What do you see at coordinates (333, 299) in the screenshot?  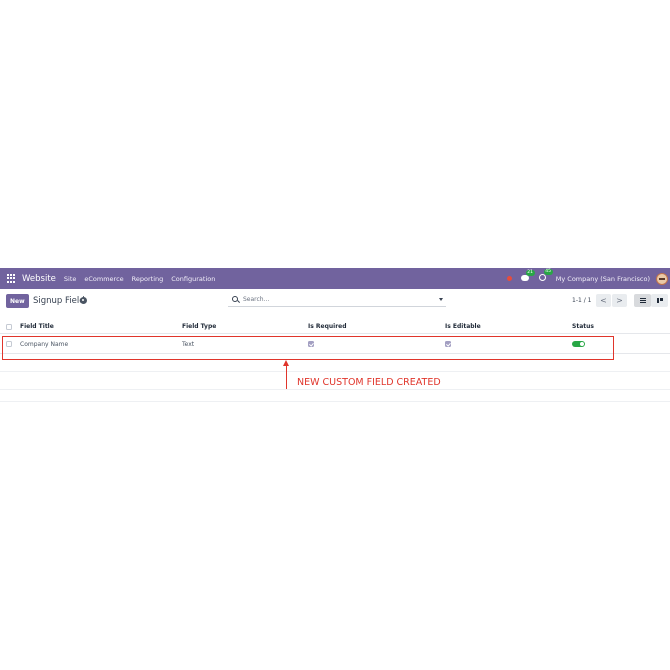 I see `search-input` at bounding box center [333, 299].